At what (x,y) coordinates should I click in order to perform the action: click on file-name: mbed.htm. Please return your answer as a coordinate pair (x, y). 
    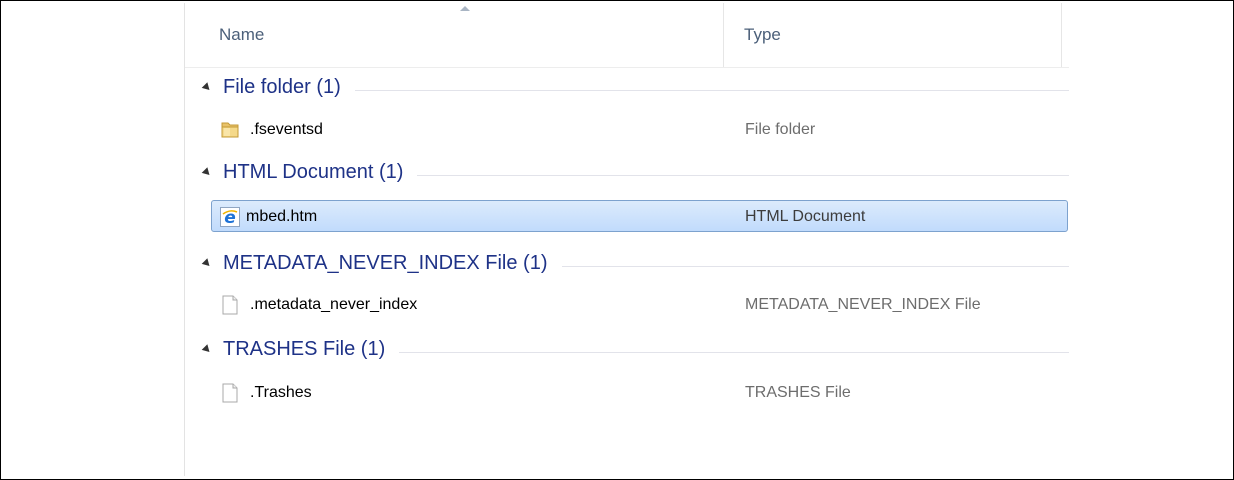
    Looking at the image, I should click on (282, 216).